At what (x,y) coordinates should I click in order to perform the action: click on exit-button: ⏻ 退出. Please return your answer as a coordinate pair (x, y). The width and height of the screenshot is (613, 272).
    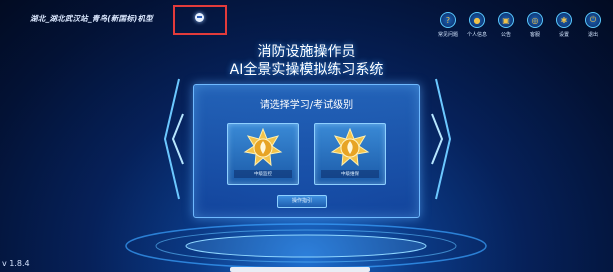
    Looking at the image, I should click on (593, 25).